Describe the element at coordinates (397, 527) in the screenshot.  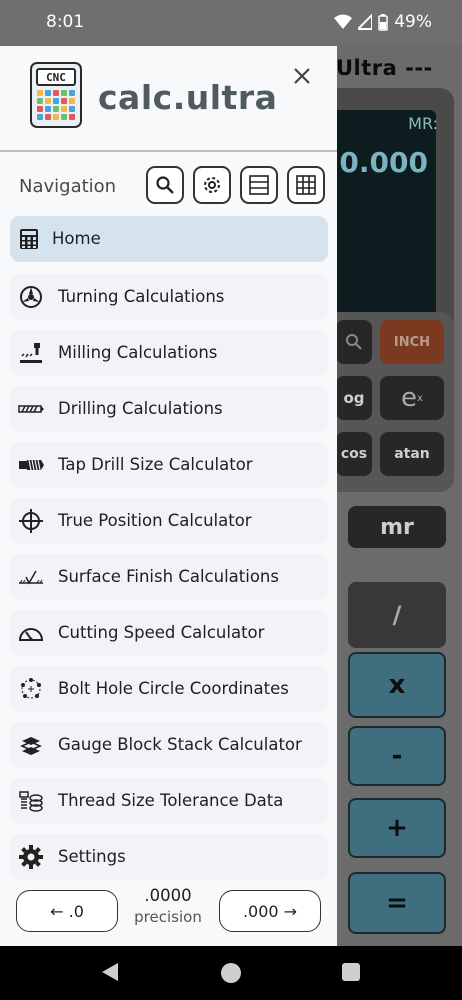
I see `mr-key: mr` at that location.